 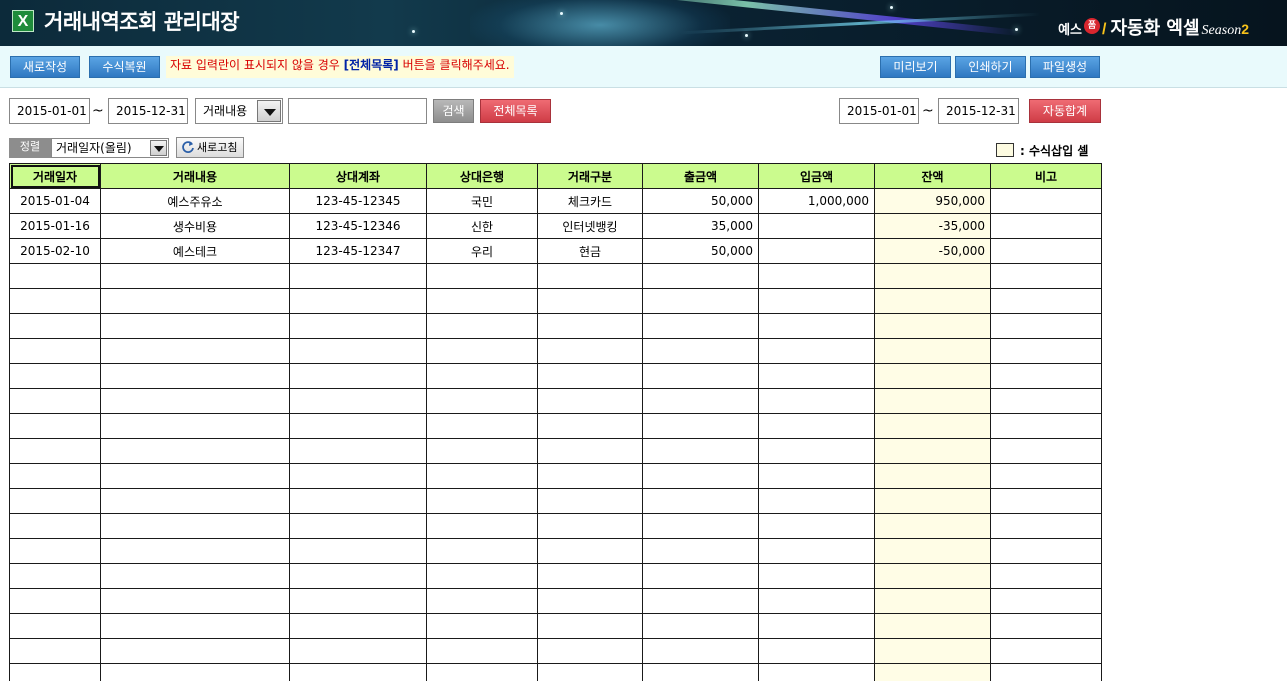 I want to click on column-header: 비고, so click(x=1046, y=176).